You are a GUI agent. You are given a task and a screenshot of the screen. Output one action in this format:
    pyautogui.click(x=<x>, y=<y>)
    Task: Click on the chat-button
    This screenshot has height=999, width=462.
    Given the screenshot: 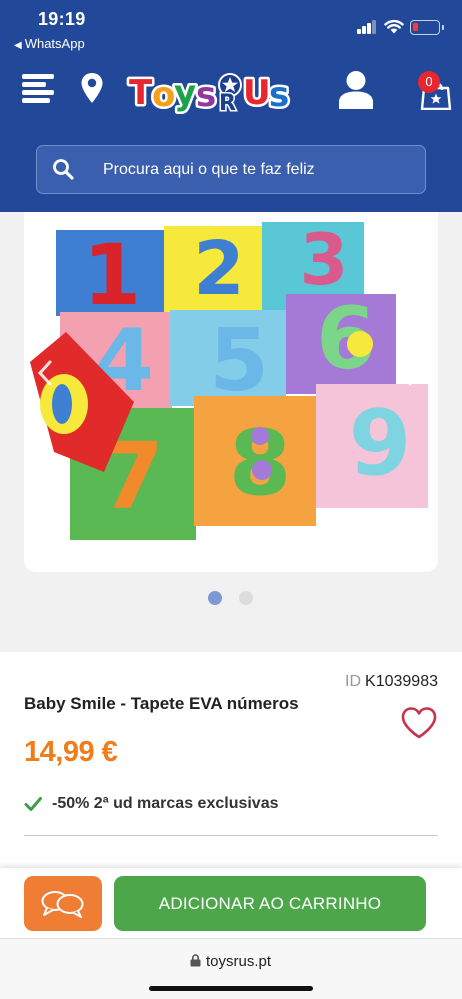 What is the action you would take?
    pyautogui.click(x=63, y=903)
    